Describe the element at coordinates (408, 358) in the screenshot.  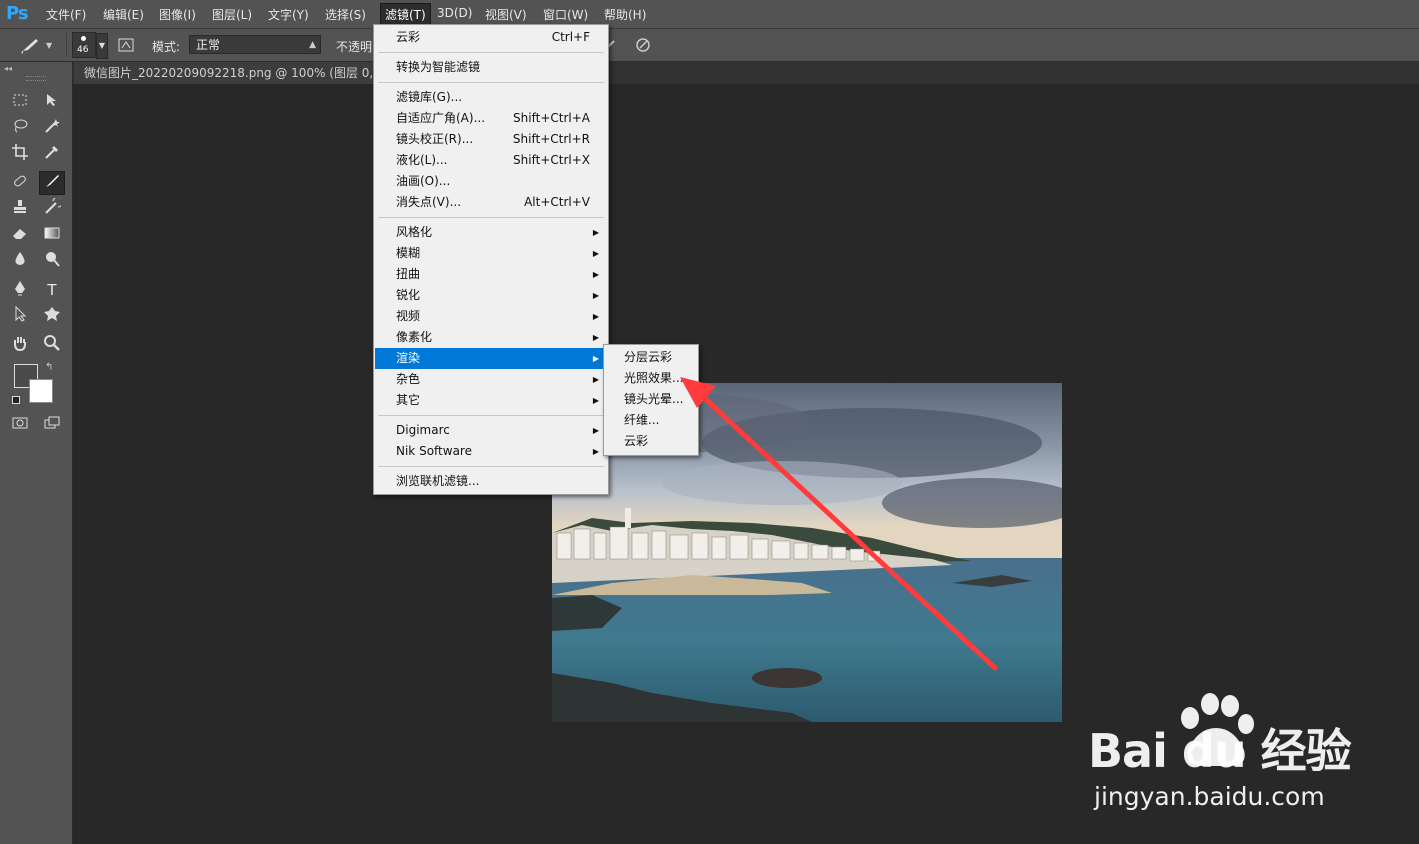
I see `menu-item-label: 渲染` at that location.